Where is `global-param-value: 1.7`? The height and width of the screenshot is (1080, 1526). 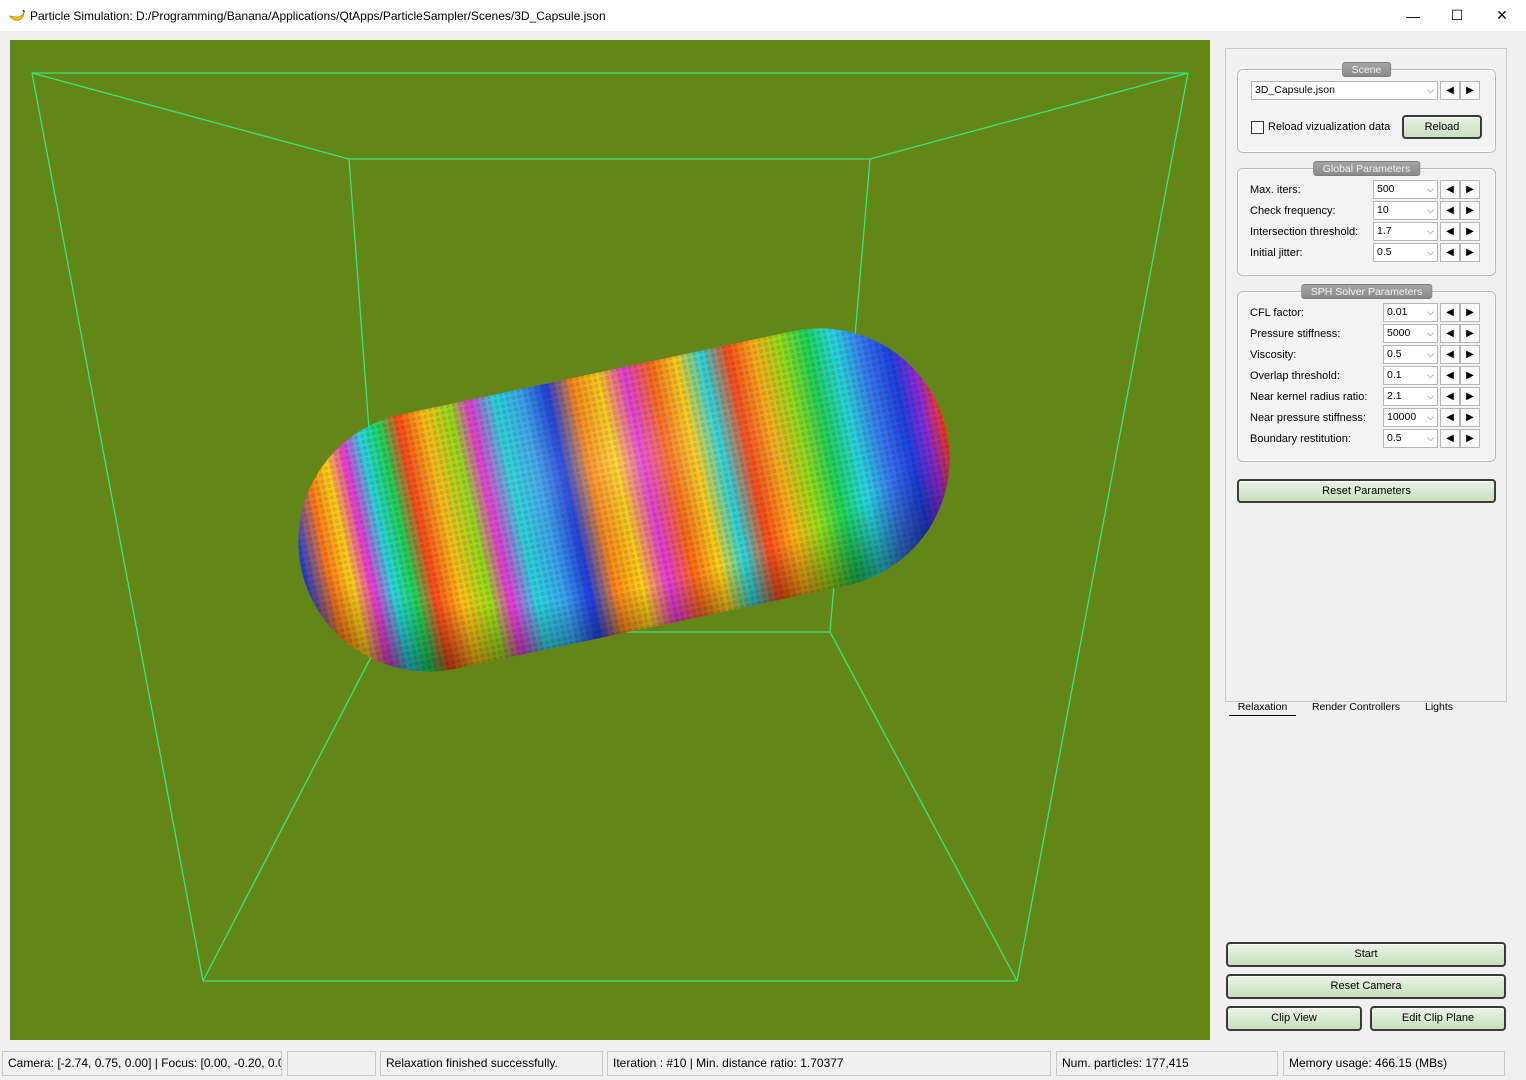
global-param-value: 1.7 is located at coordinates (1384, 231).